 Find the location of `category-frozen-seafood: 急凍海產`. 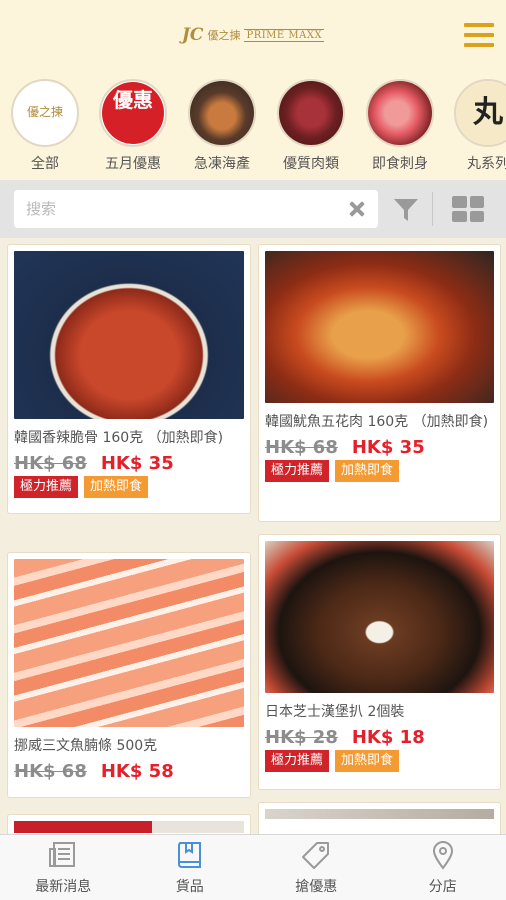

category-frozen-seafood: 急凍海產 is located at coordinates (222, 126).